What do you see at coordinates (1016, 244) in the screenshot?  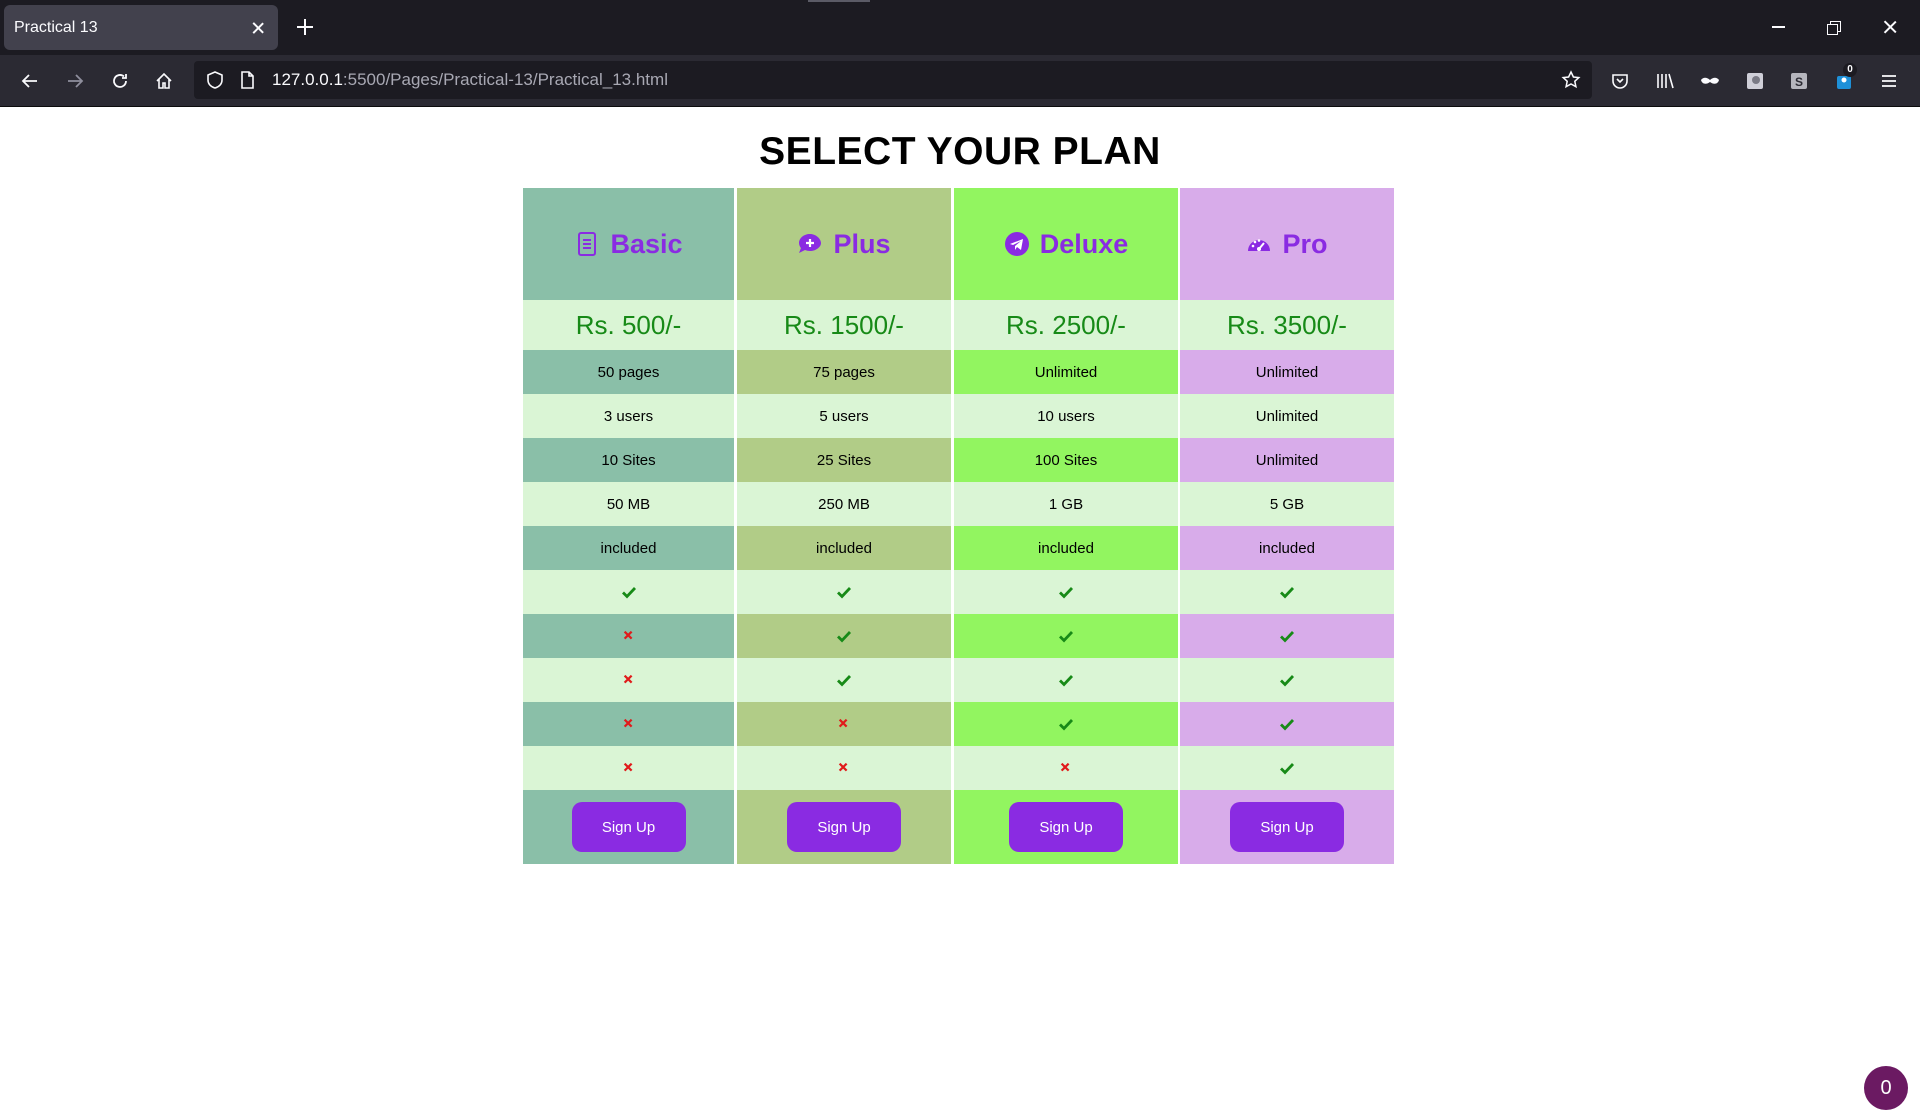 I see `telegram-icon` at bounding box center [1016, 244].